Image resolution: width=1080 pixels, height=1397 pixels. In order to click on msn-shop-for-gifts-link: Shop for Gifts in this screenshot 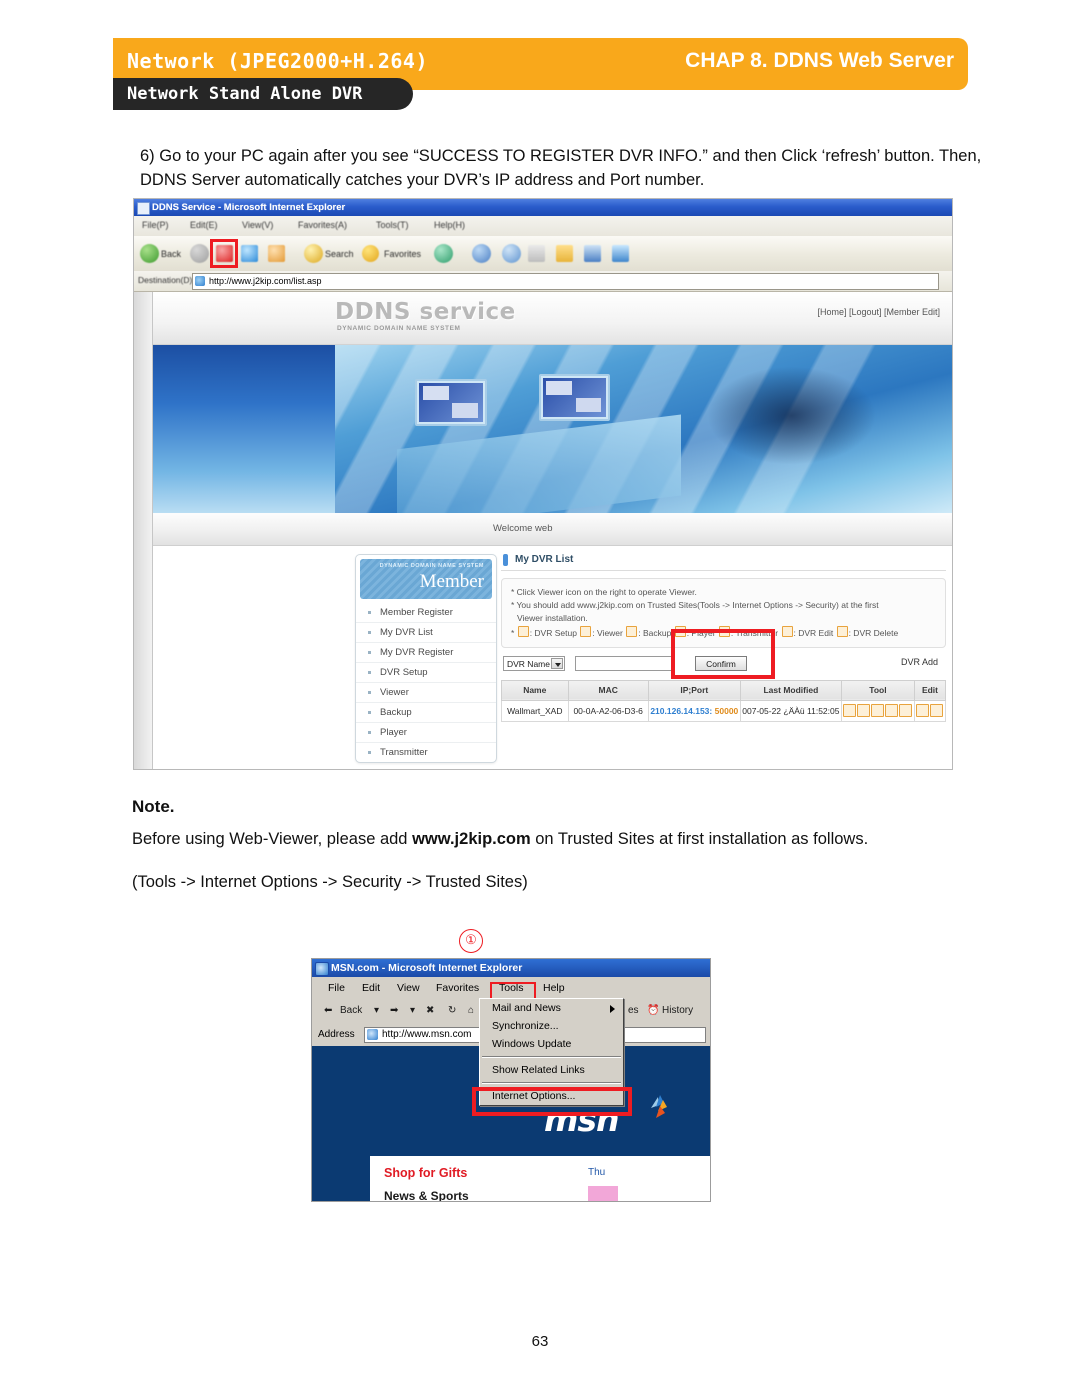, I will do `click(425, 1173)`.